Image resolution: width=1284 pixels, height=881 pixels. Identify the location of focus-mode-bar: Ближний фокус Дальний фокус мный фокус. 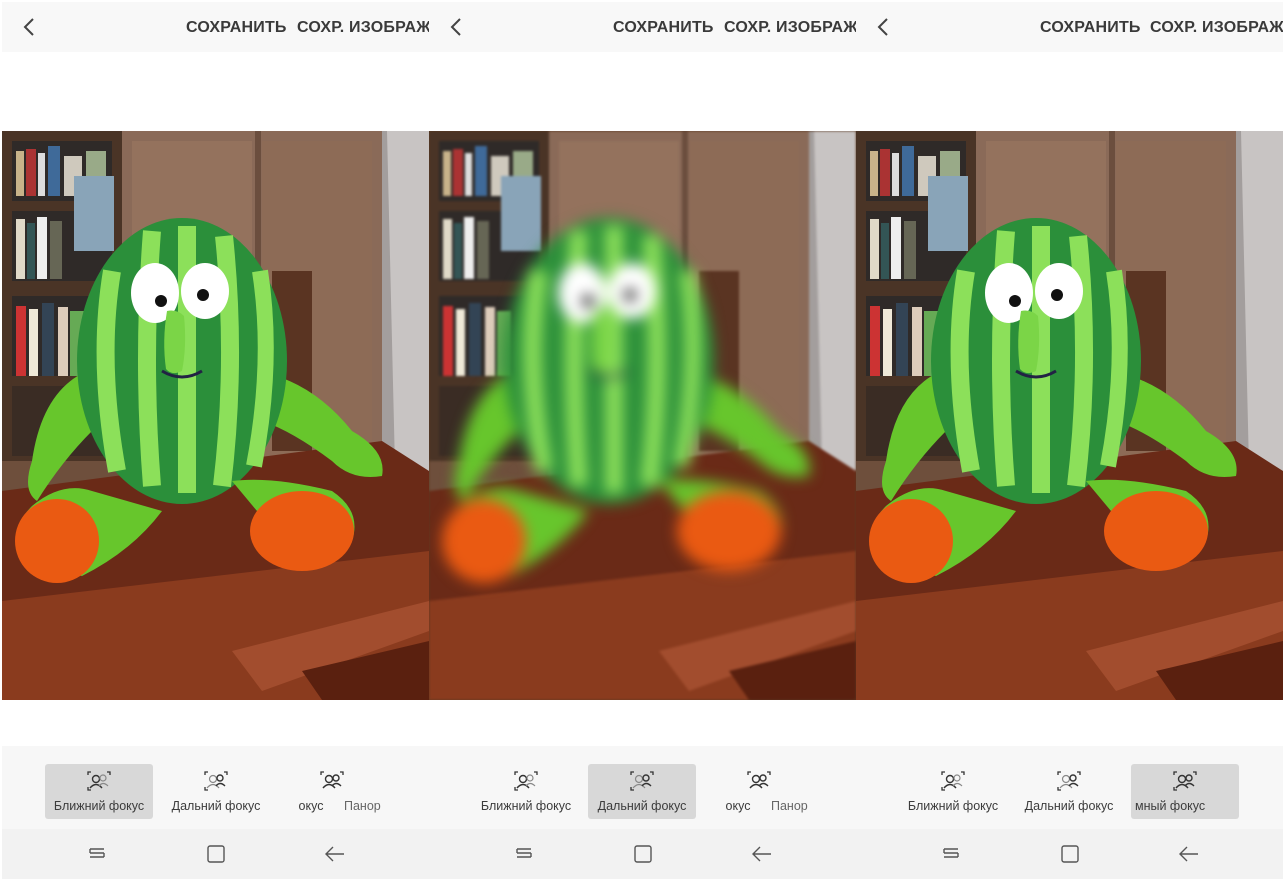
(1069, 787).